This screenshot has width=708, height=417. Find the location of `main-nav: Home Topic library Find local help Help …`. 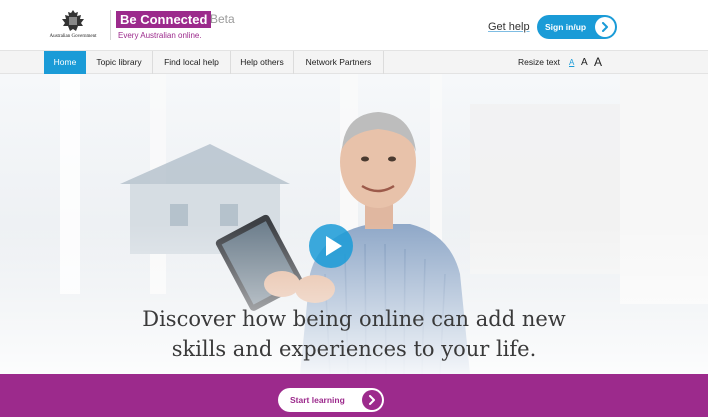

main-nav: Home Topic library Find local help Help … is located at coordinates (354, 62).